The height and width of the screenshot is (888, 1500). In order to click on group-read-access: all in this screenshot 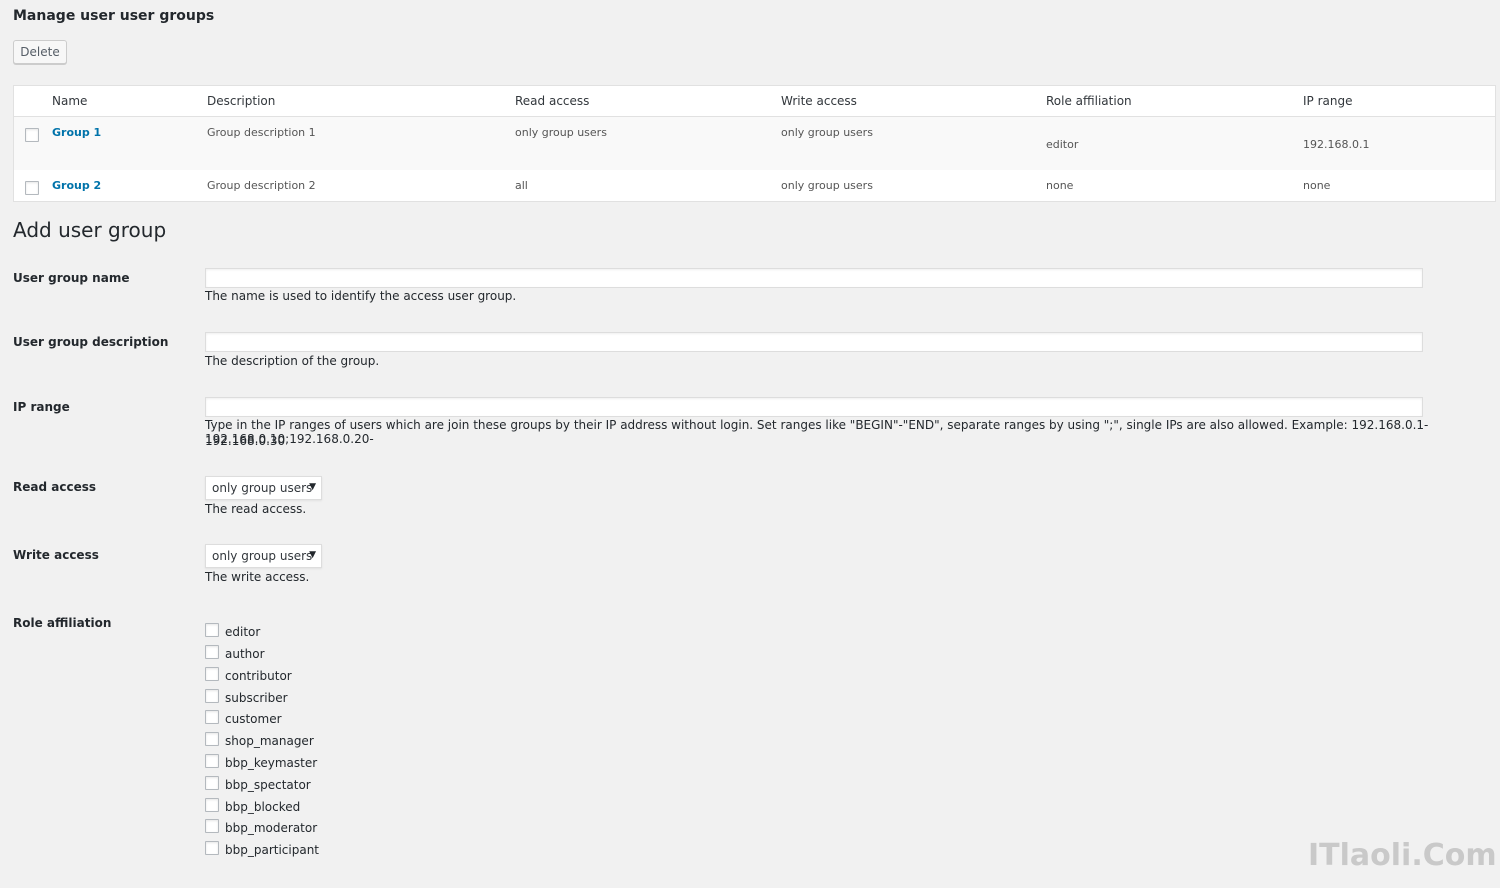, I will do `click(521, 185)`.